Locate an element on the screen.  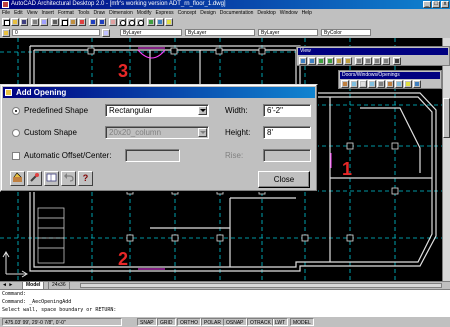
menu-insert: Insert is located at coordinates (47, 13).